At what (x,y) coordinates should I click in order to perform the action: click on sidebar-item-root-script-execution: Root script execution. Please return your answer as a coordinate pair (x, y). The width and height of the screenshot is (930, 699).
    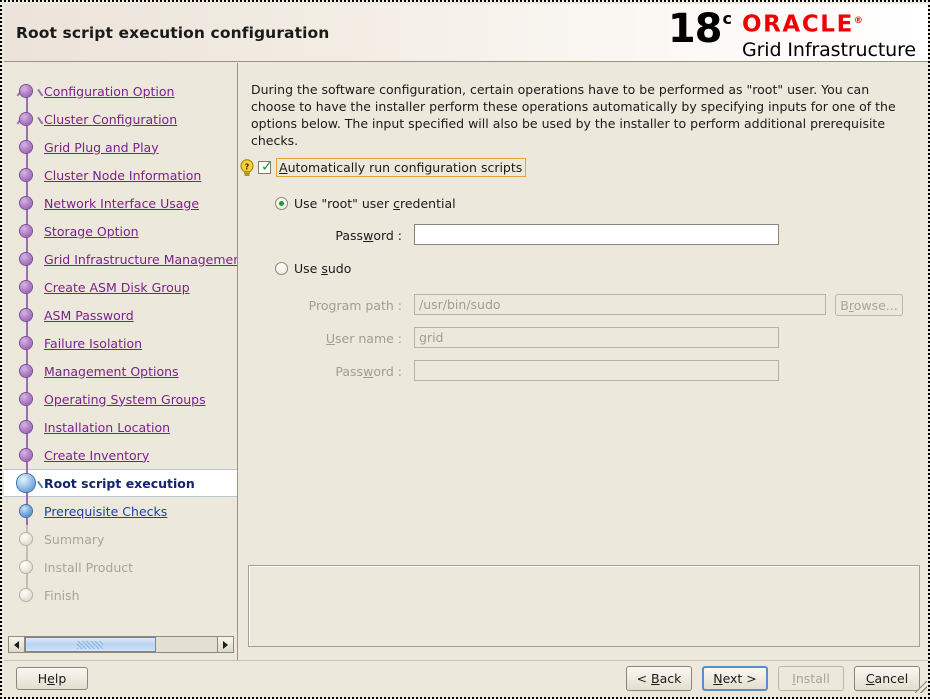
    Looking at the image, I should click on (120, 483).